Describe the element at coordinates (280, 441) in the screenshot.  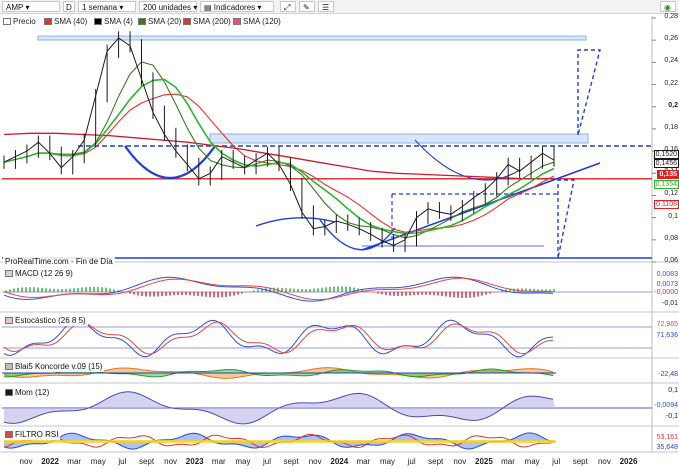
I see `rsi-yellow-band` at that location.